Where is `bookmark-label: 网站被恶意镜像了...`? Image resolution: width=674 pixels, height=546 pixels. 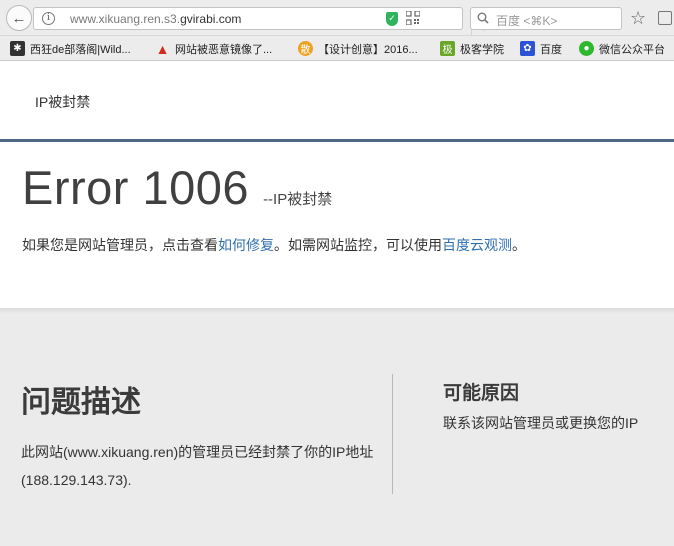
bookmark-label: 网站被恶意镜像了... is located at coordinates (224, 49).